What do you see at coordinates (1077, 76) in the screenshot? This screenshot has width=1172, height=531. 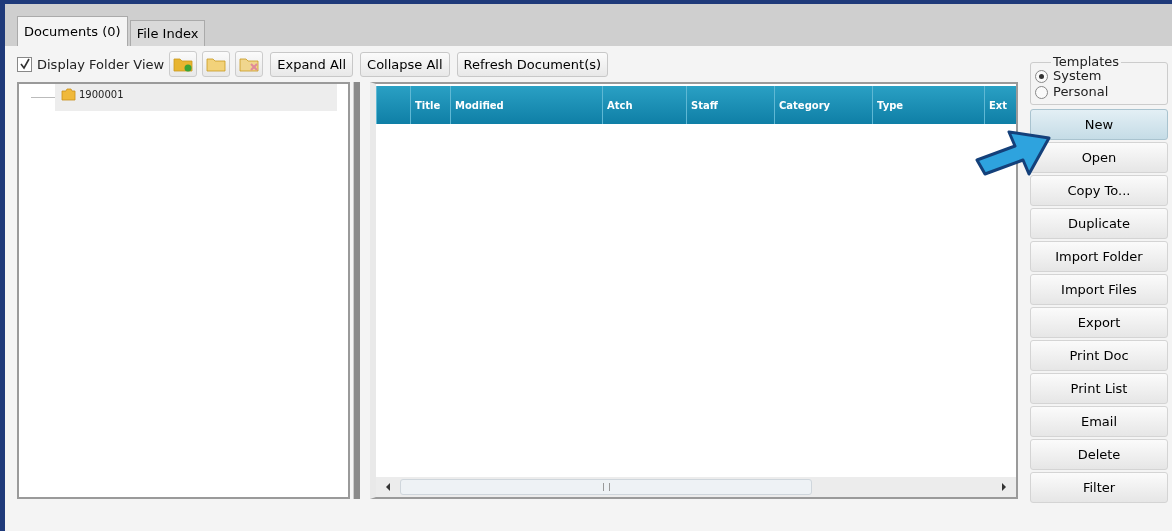 I see `radio-label: System` at bounding box center [1077, 76].